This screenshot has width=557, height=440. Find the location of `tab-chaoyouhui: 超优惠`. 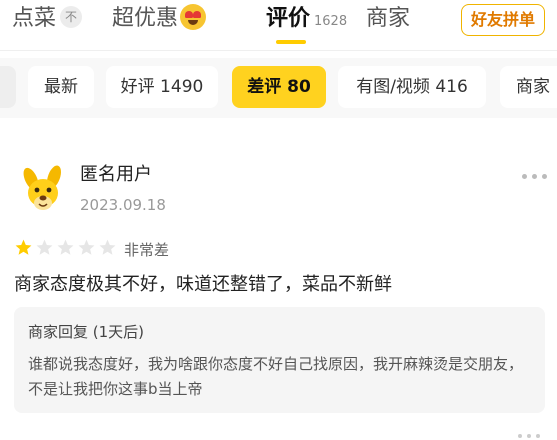

tab-chaoyouhui: 超优惠 is located at coordinates (159, 19).